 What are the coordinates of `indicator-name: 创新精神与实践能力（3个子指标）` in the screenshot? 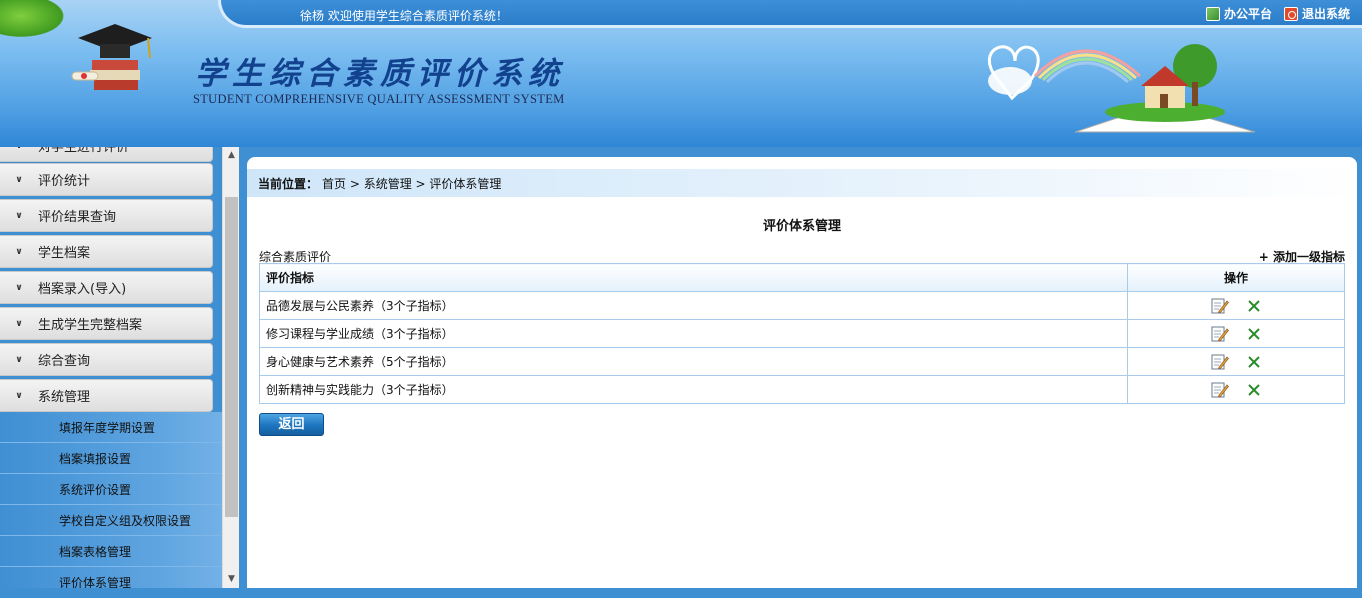 It's located at (693, 389).